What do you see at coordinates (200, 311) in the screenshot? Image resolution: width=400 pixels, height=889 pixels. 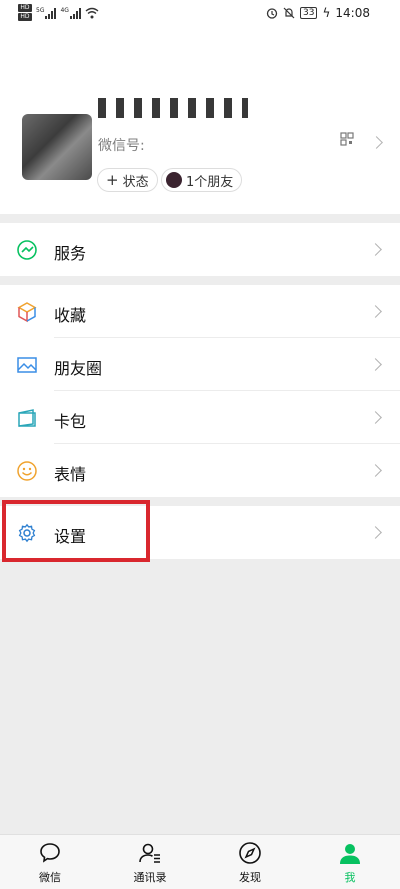 I see `menu-item-favorites: 收藏` at bounding box center [200, 311].